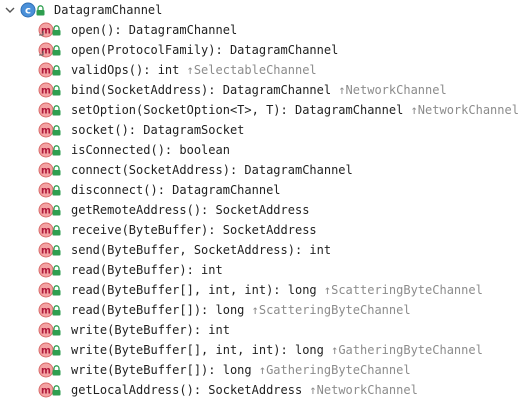 The height and width of the screenshot is (402, 519). I want to click on member-signature: getLocalAddress(): SocketAddress, so click(187, 390).